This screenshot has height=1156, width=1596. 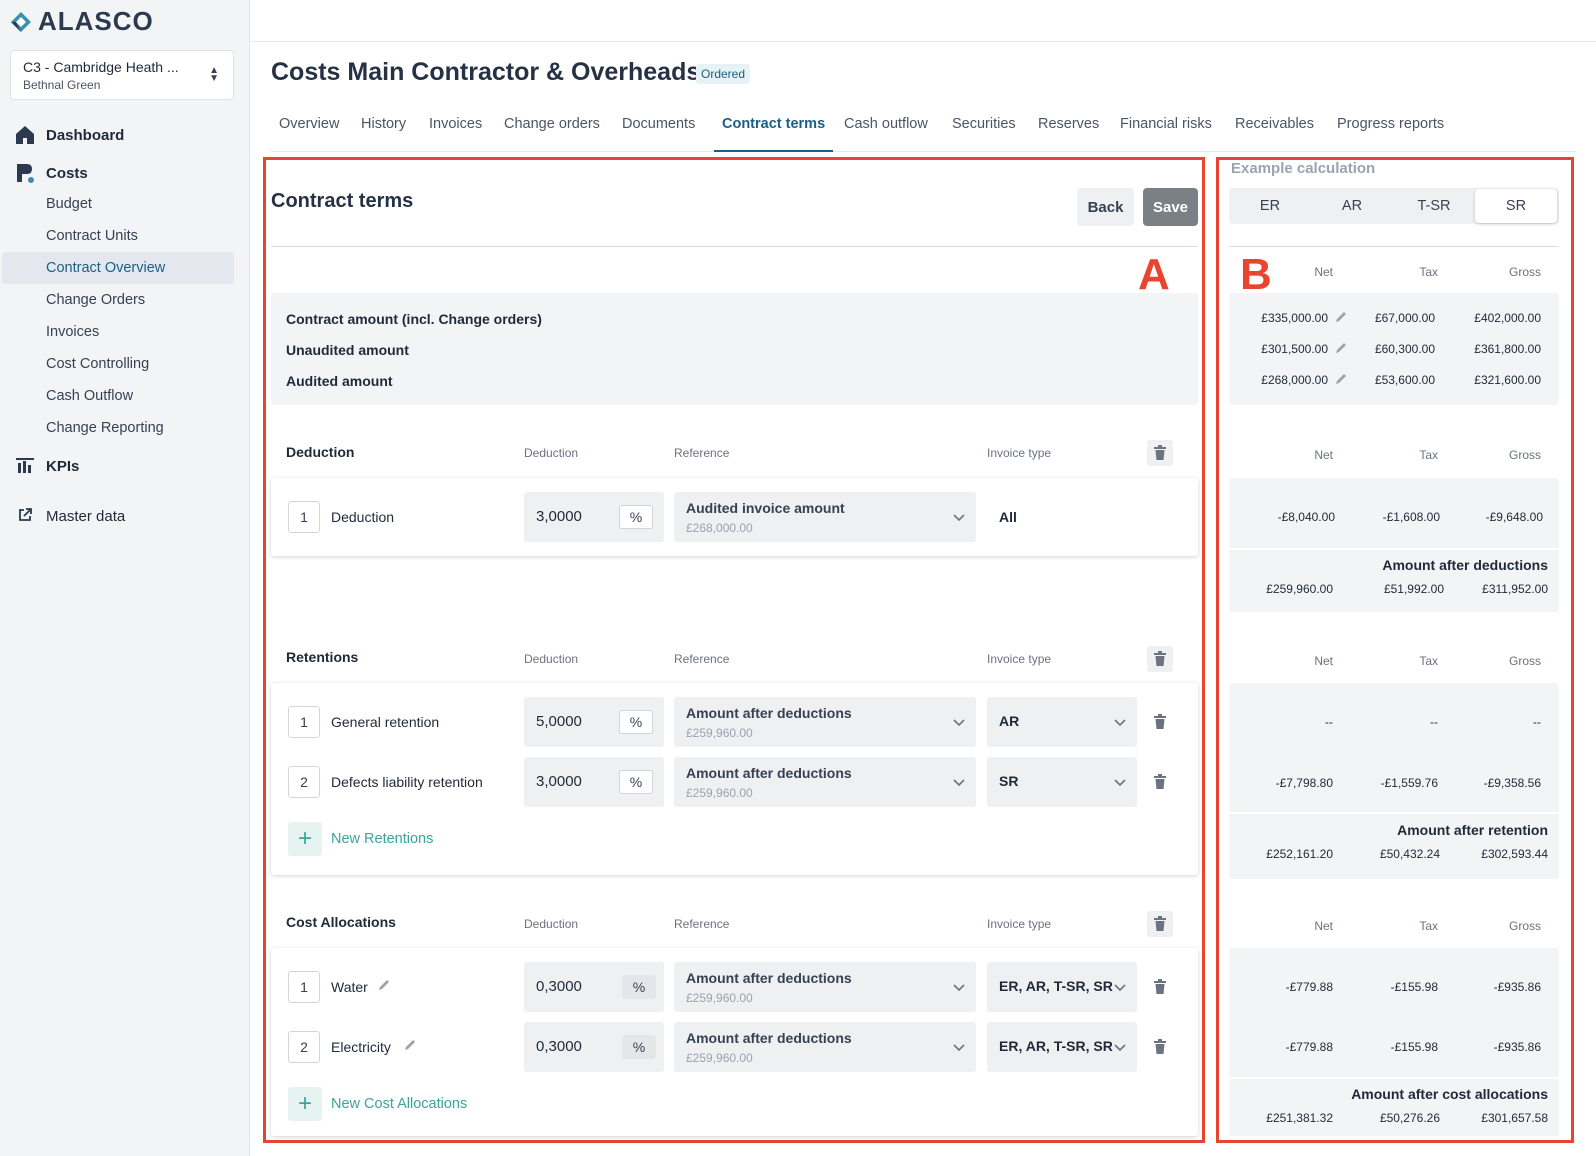 I want to click on tab-cash-outflow: Cash outflow, so click(x=886, y=134).